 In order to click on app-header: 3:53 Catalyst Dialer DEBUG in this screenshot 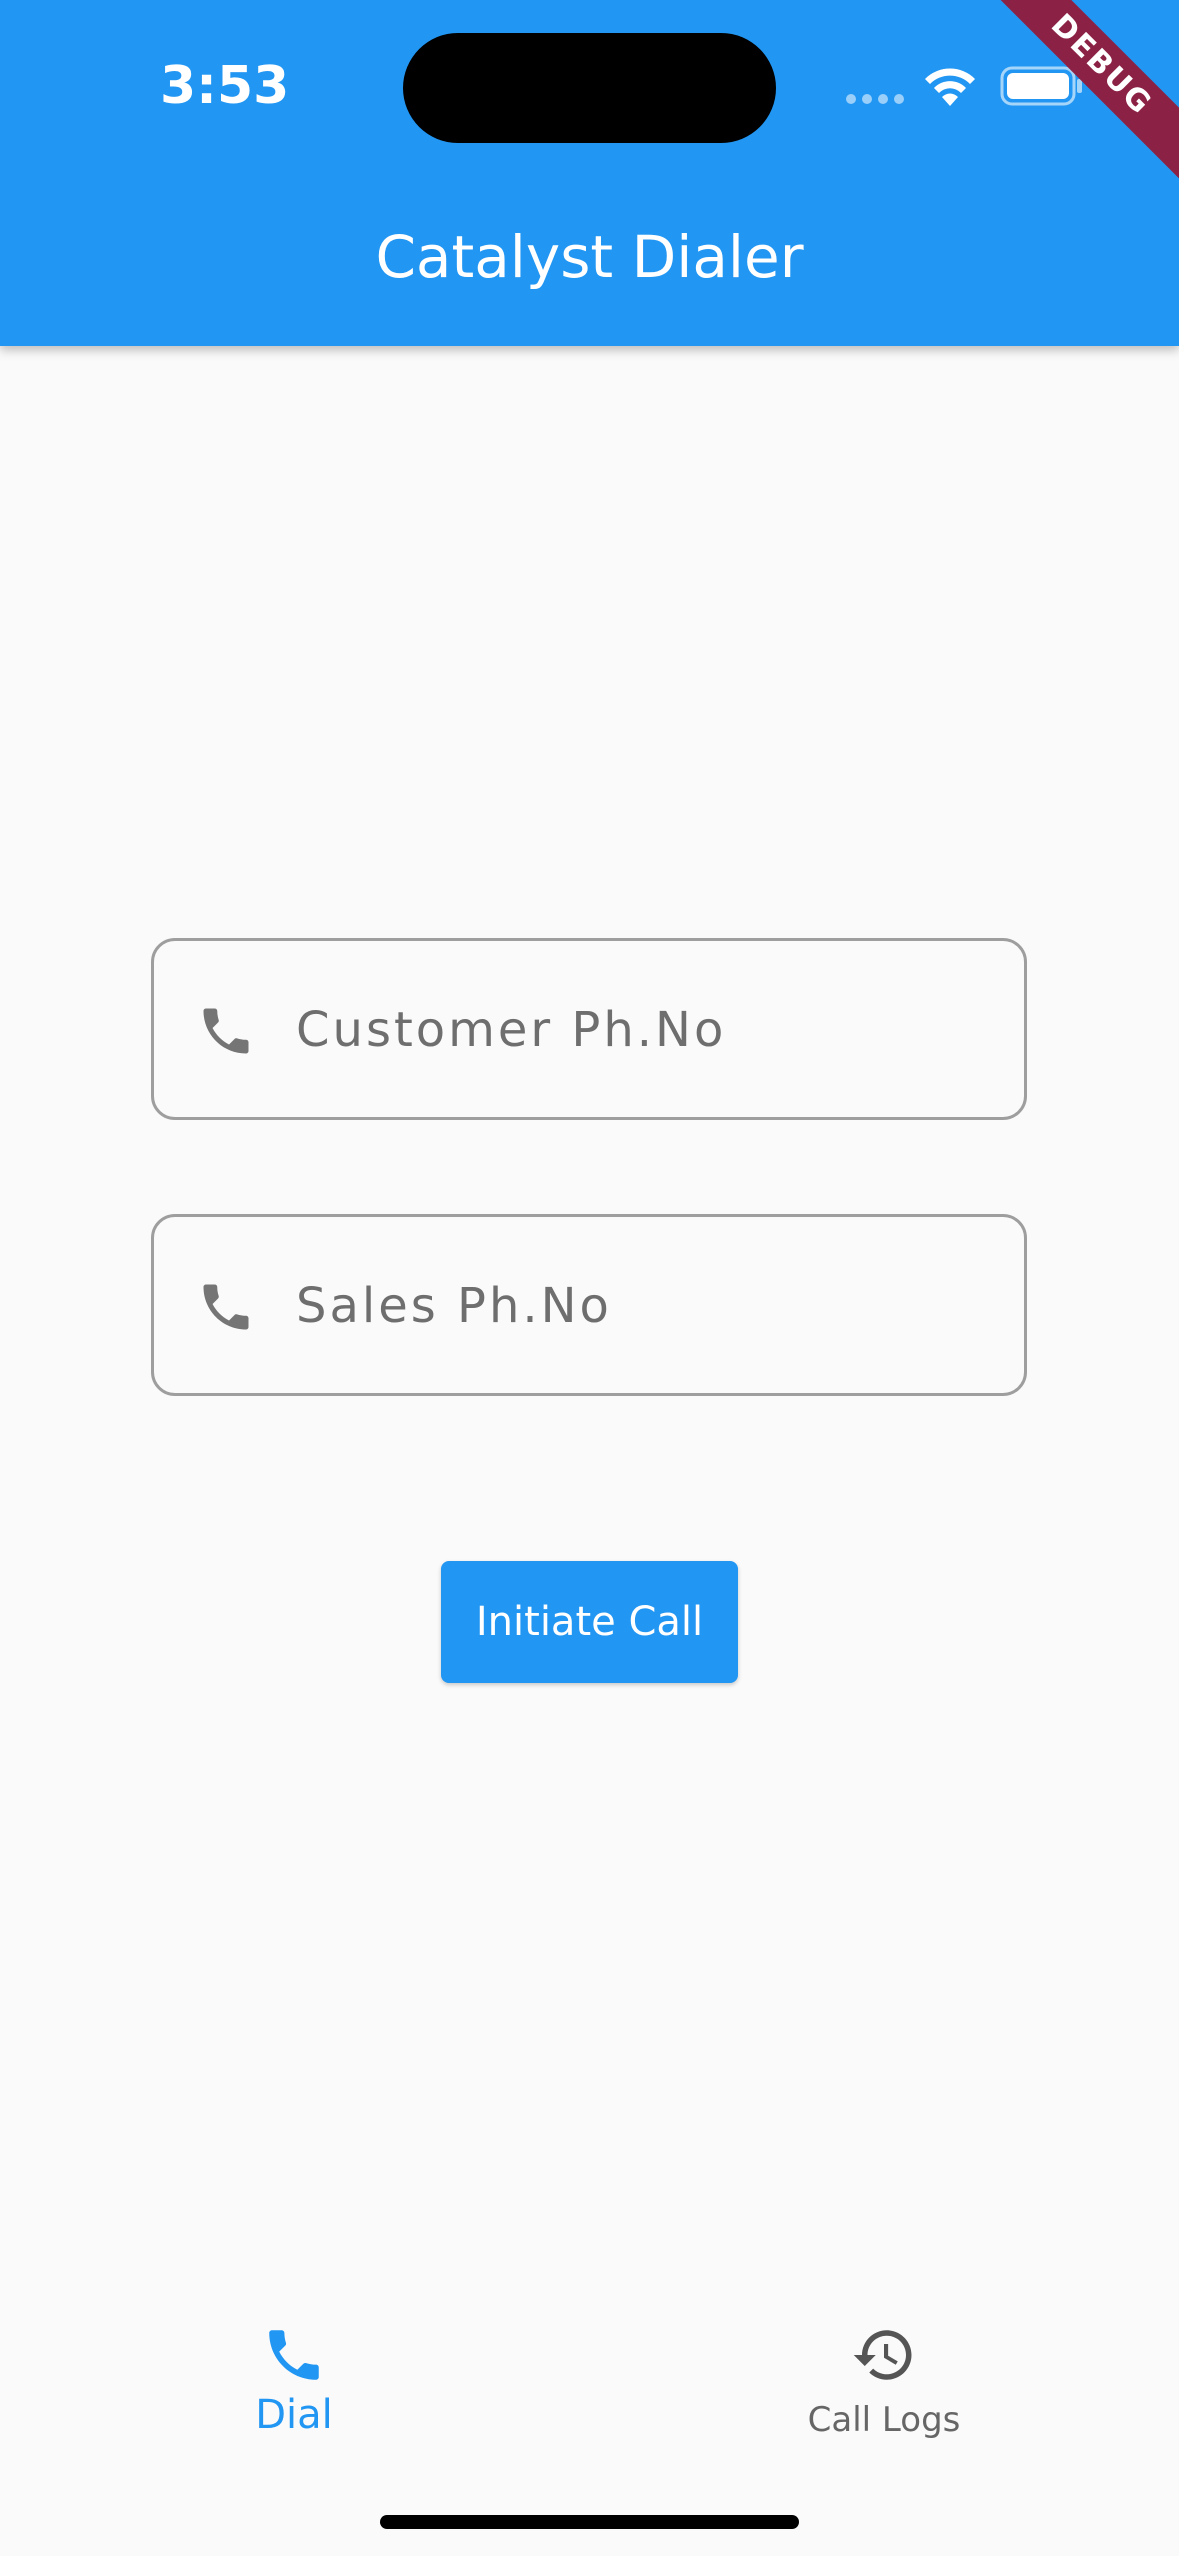, I will do `click(589, 173)`.